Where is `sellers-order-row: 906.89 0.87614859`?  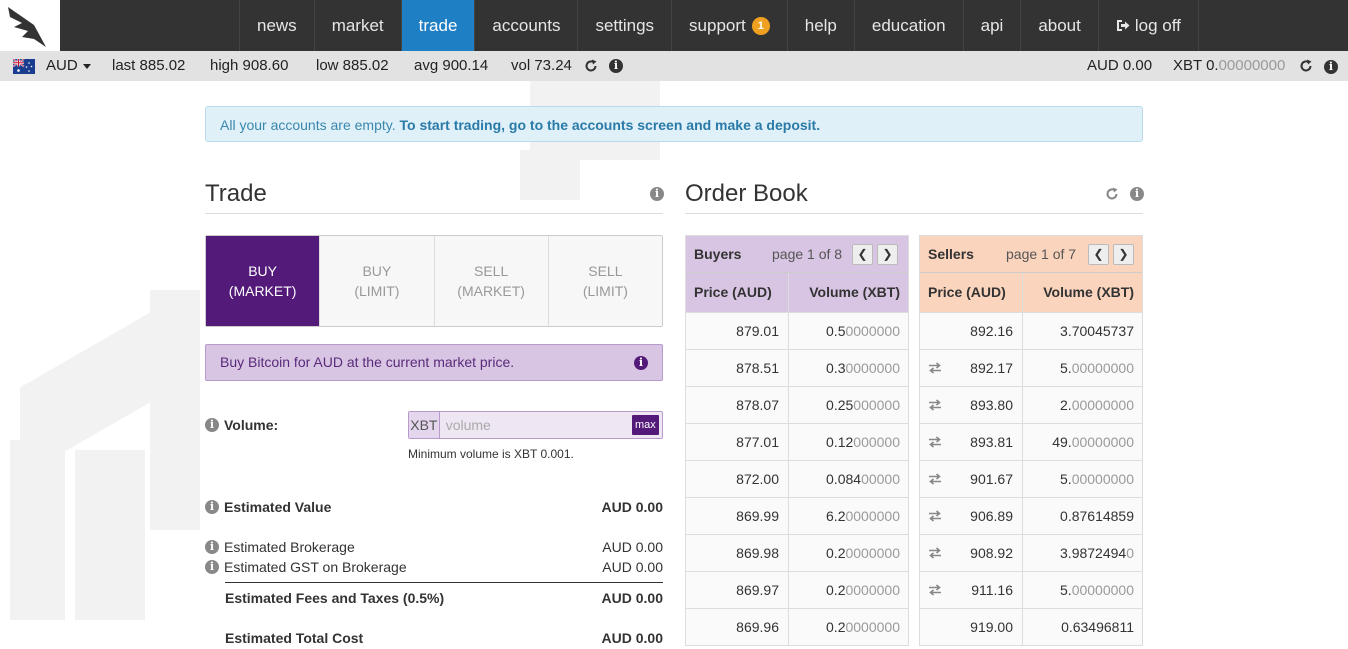 sellers-order-row: 906.89 0.87614859 is located at coordinates (1031, 515).